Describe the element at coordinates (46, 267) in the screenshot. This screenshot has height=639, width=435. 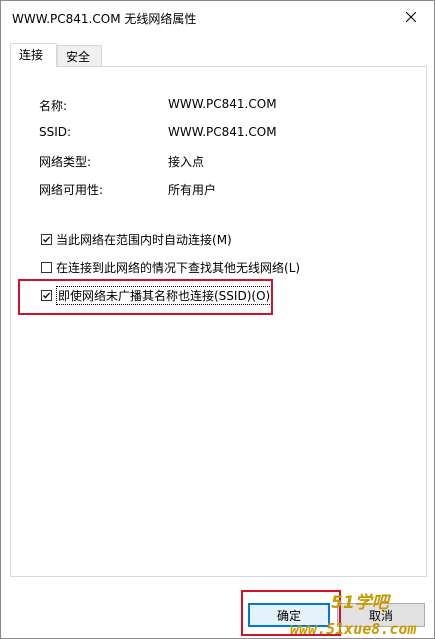
I see `search-other-networks-checkbox` at that location.